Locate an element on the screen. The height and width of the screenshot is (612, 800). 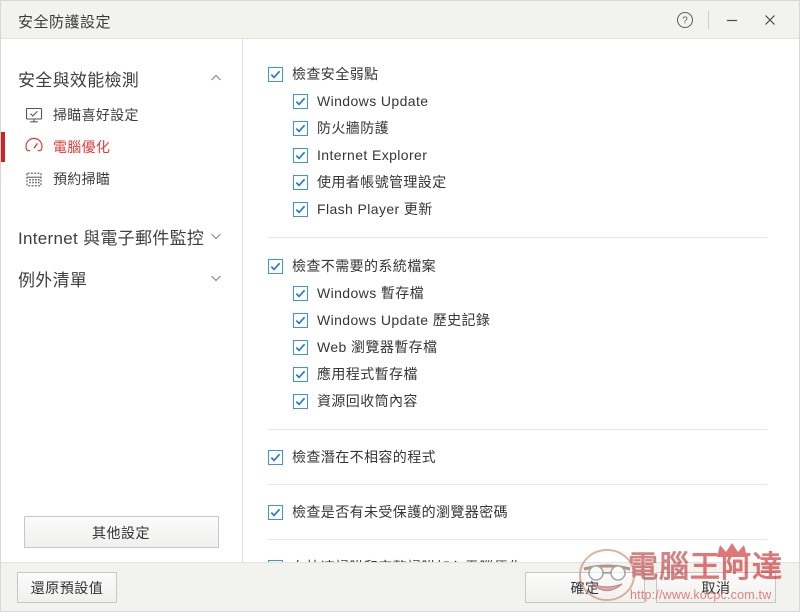
minimize-icon is located at coordinates (732, 20).